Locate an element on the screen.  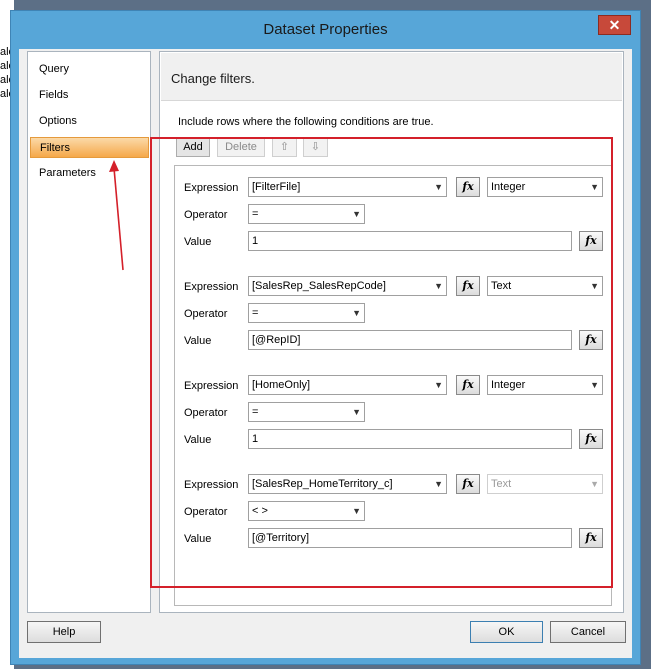
title-bar: Dataset Properties ✕ is located at coordinates (325, 30).